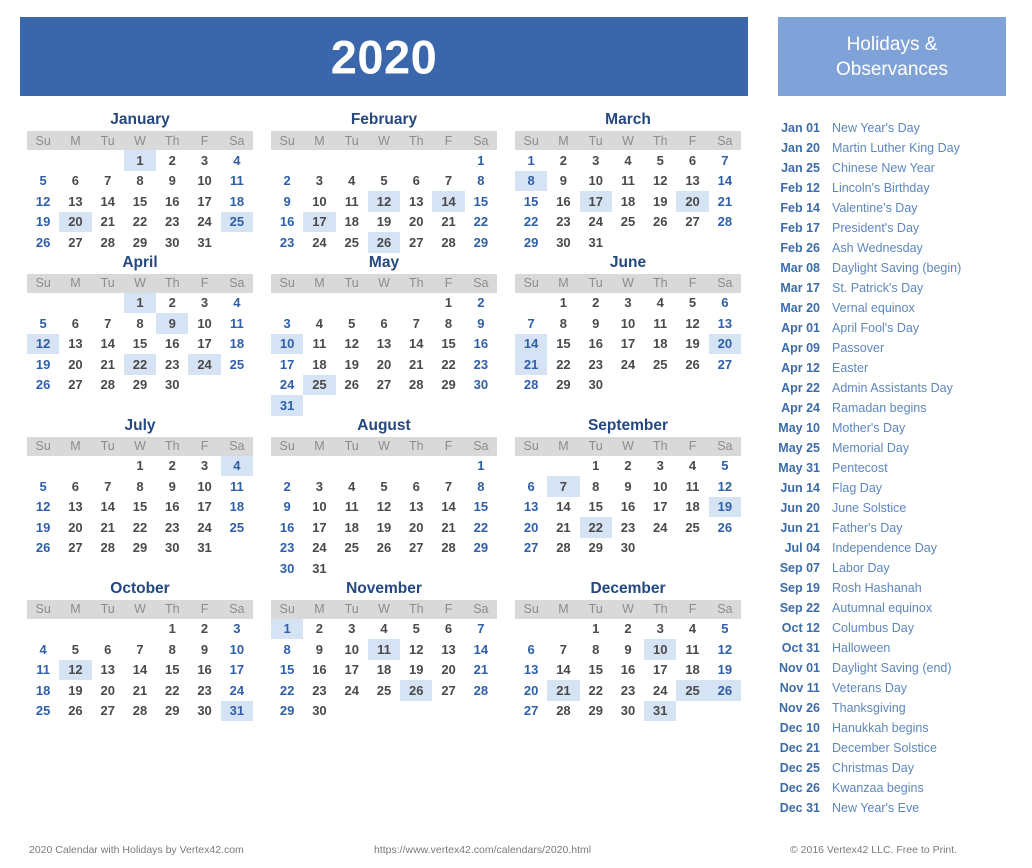 The image size is (1032, 868). What do you see at coordinates (531, 711) in the screenshot?
I see `day-cell: 27` at bounding box center [531, 711].